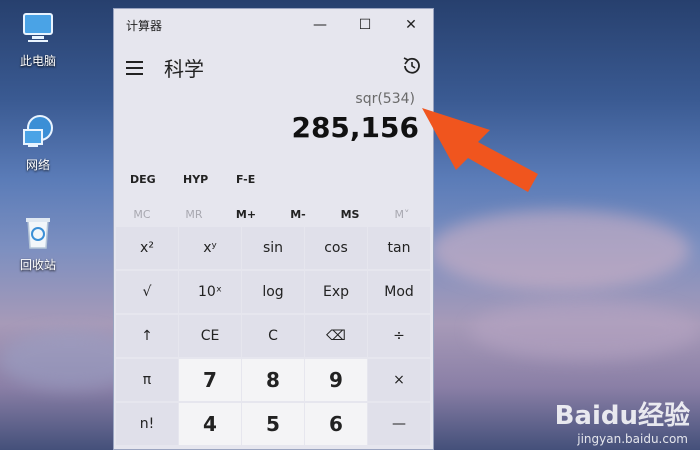 The image size is (700, 450). What do you see at coordinates (336, 336) in the screenshot?
I see `key-backspace: ⌫` at bounding box center [336, 336].